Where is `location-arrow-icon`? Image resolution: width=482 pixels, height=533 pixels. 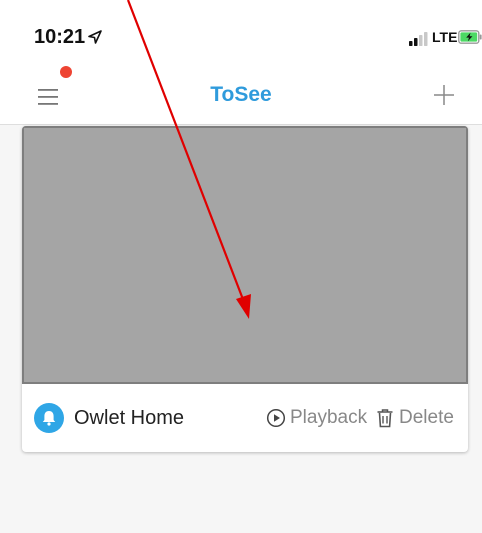 location-arrow-icon is located at coordinates (95, 37).